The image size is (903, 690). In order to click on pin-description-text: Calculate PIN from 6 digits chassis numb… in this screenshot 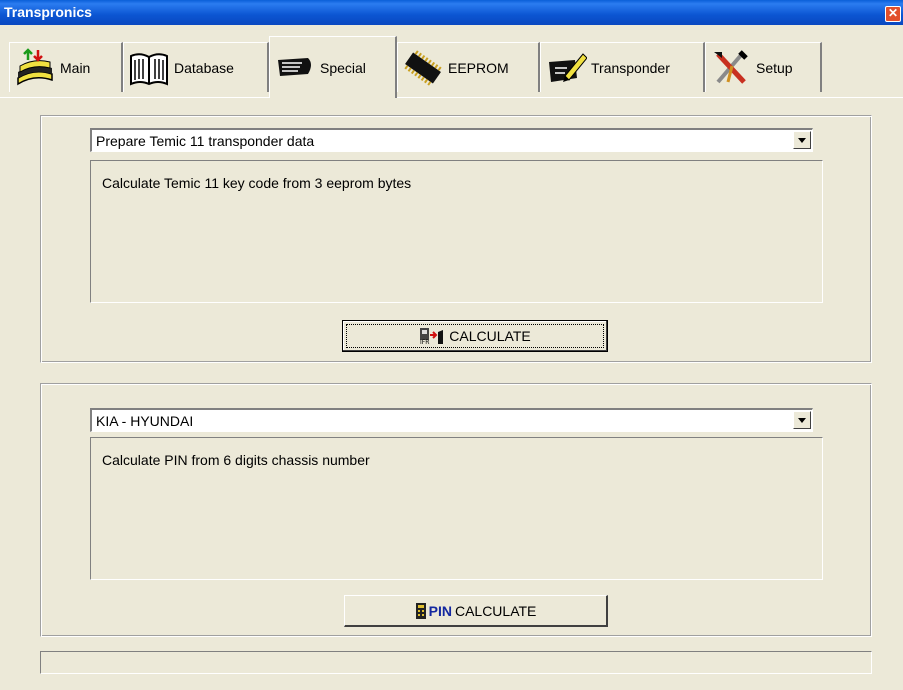, I will do `click(236, 460)`.